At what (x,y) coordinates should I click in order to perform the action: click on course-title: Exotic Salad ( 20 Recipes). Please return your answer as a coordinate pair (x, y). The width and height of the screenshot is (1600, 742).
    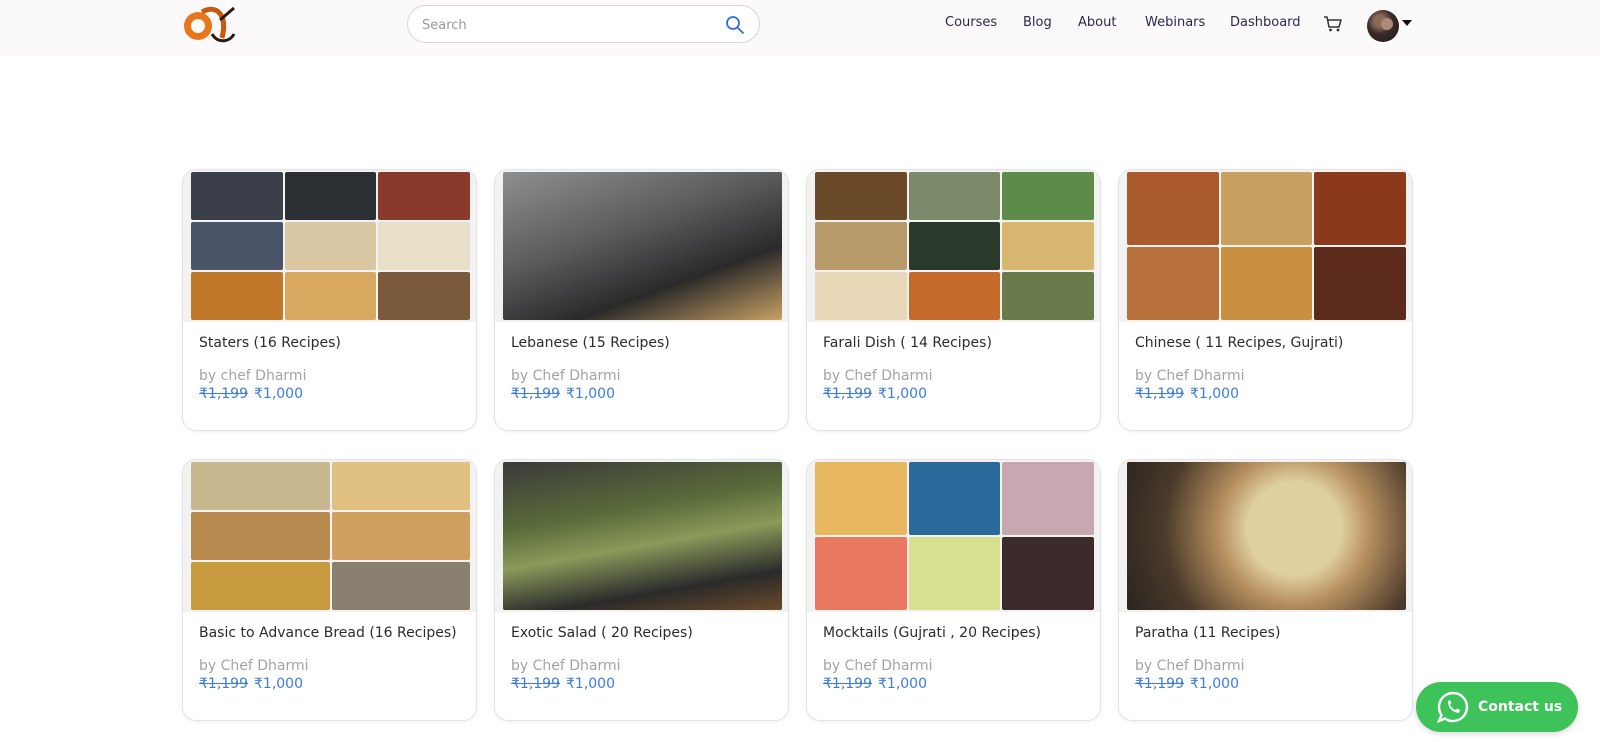
    Looking at the image, I should click on (602, 633).